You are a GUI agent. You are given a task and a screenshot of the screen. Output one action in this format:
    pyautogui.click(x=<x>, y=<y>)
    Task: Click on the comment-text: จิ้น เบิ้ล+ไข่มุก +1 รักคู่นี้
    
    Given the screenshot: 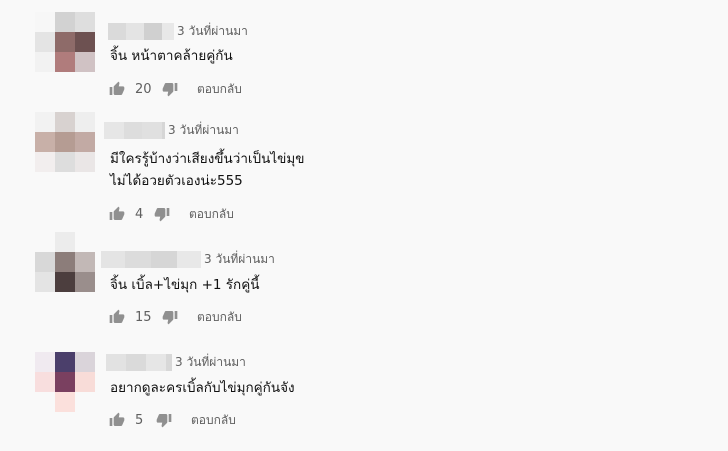 What is the action you would take?
    pyautogui.click(x=184, y=285)
    